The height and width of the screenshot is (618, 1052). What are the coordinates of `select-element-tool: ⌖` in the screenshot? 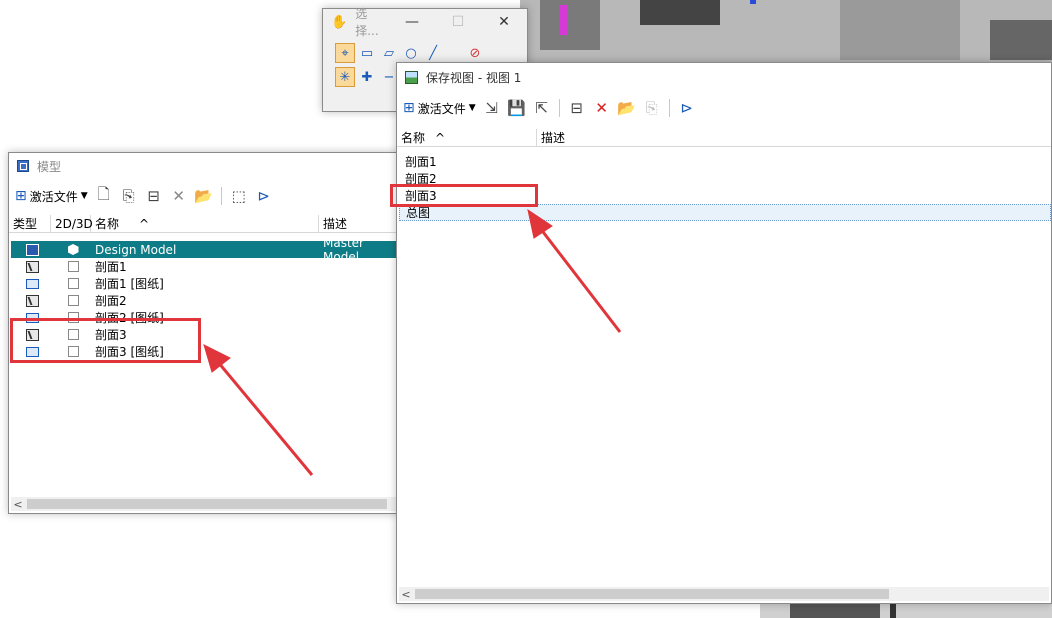 It's located at (345, 53).